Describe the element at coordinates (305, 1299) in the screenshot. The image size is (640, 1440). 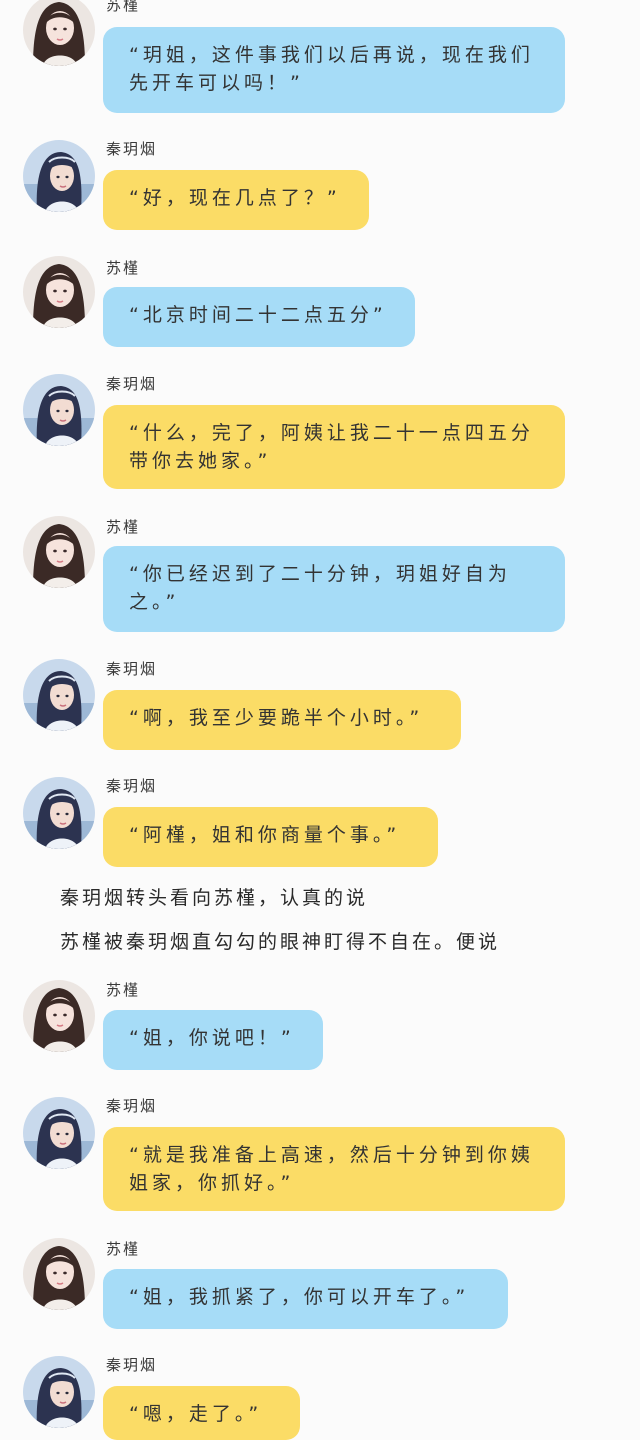
I see `message-bubble: “姐，我抓紧了，你可以开车了。”` at that location.